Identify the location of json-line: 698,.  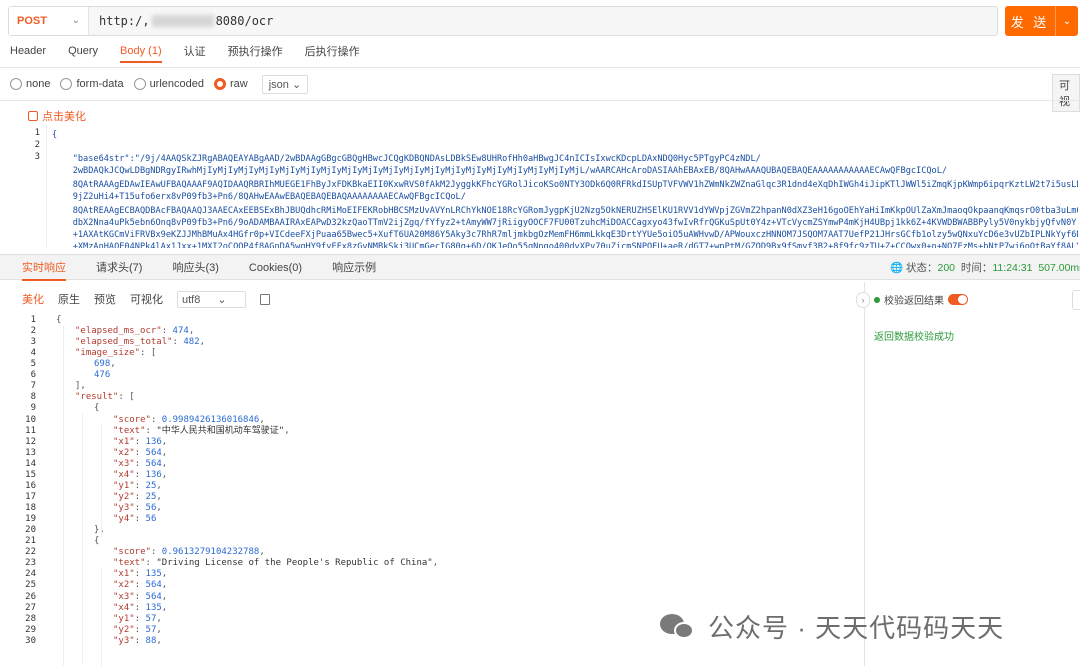
(105, 364).